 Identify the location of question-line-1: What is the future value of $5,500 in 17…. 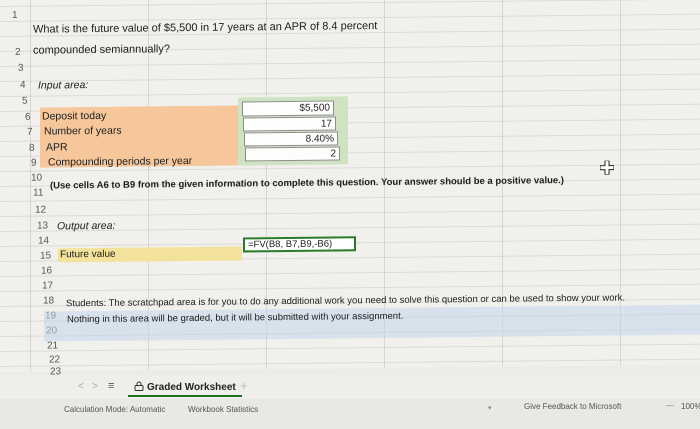
(205, 28).